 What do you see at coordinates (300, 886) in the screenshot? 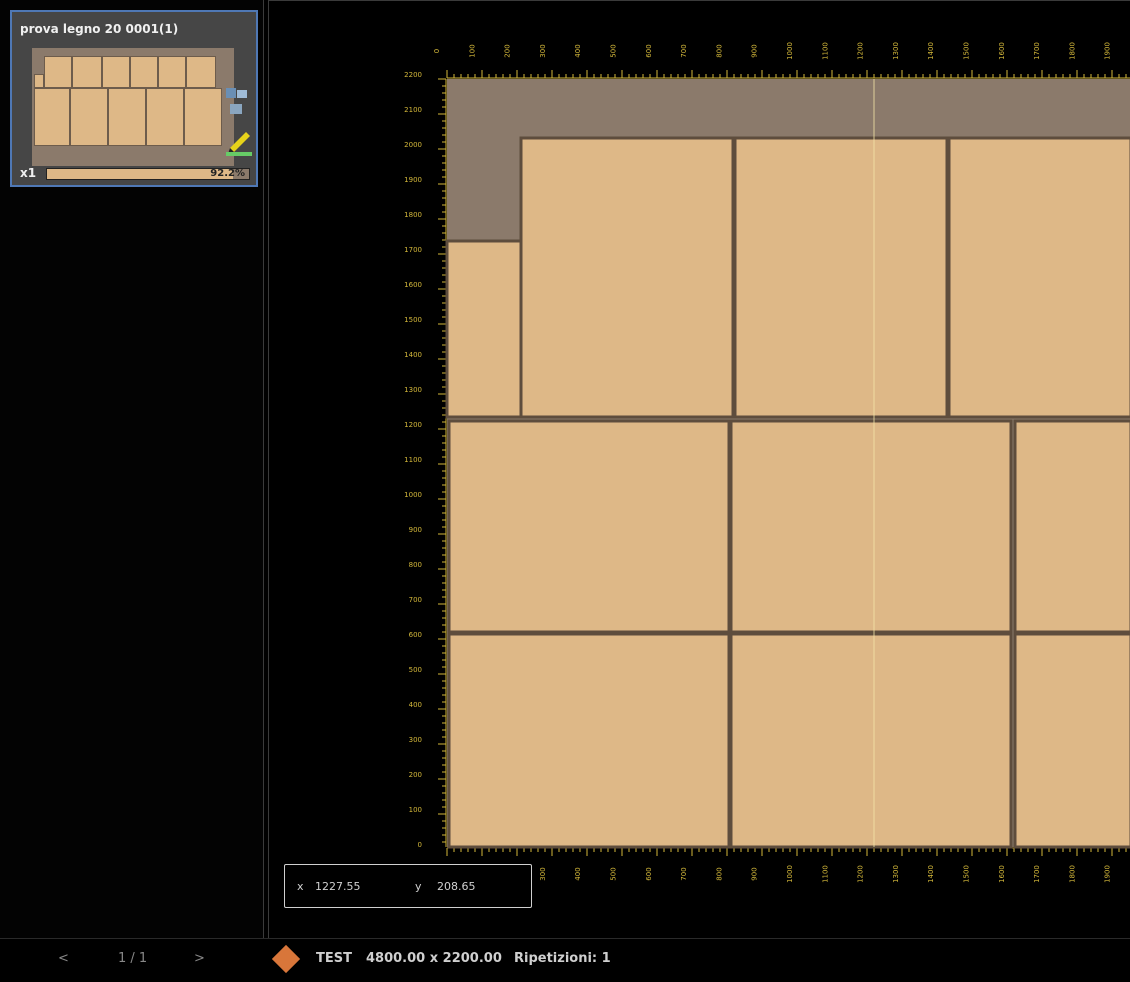
I see `coord-x-label: x` at bounding box center [300, 886].